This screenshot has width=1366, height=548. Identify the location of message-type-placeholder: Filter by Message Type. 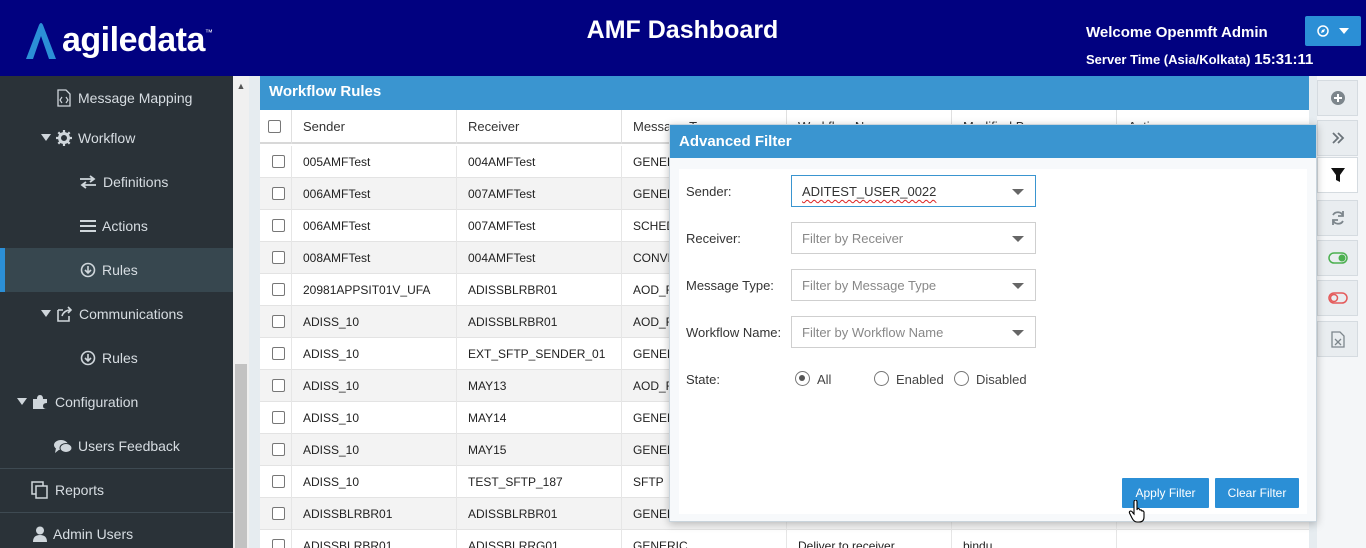
(869, 285).